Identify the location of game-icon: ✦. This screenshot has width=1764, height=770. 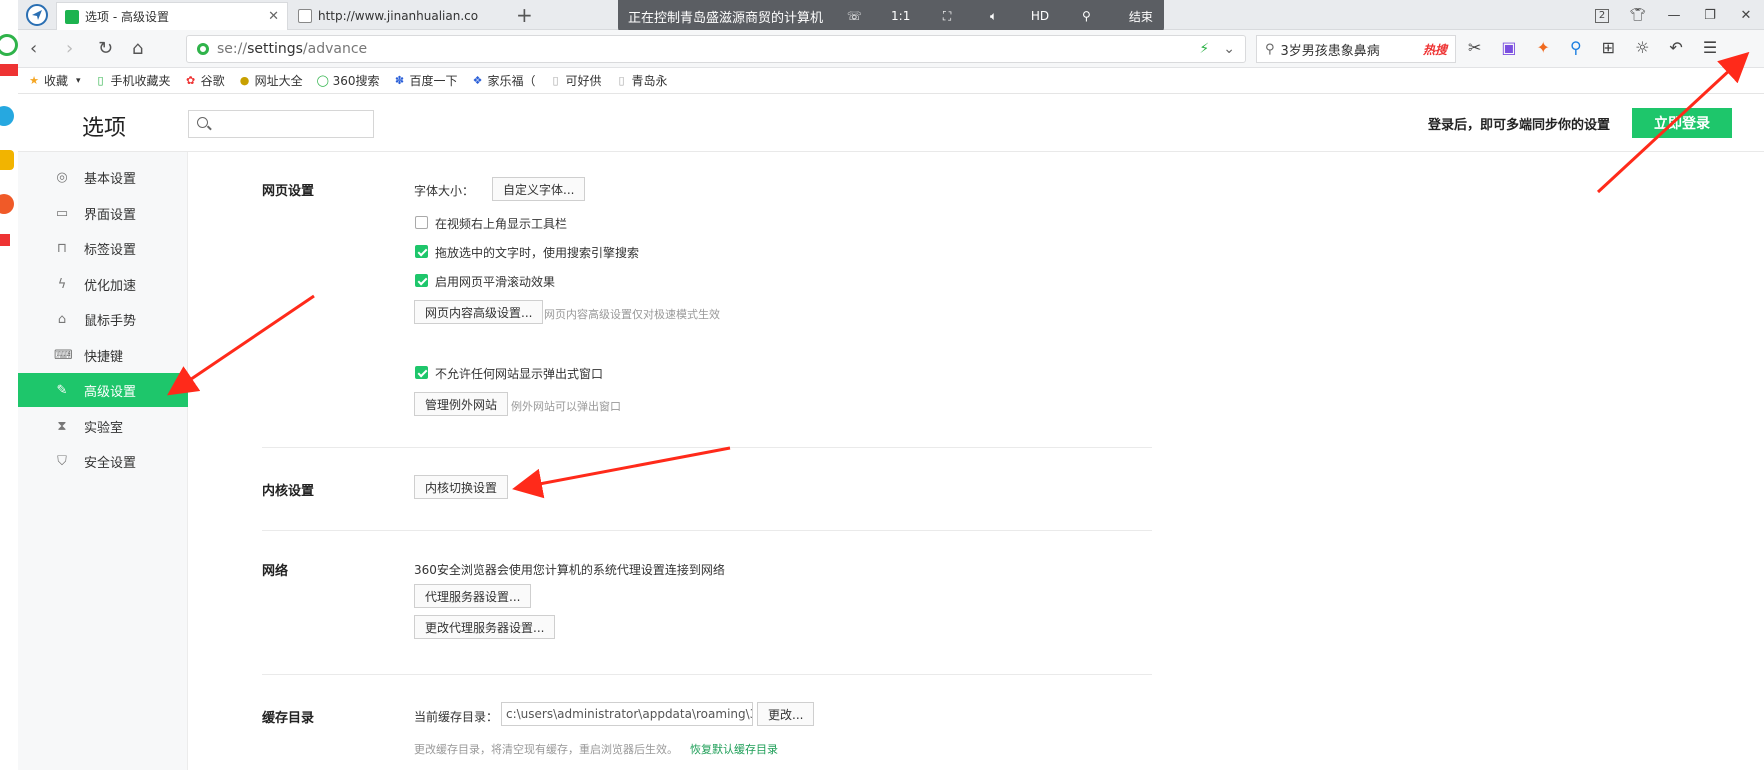
(1543, 47).